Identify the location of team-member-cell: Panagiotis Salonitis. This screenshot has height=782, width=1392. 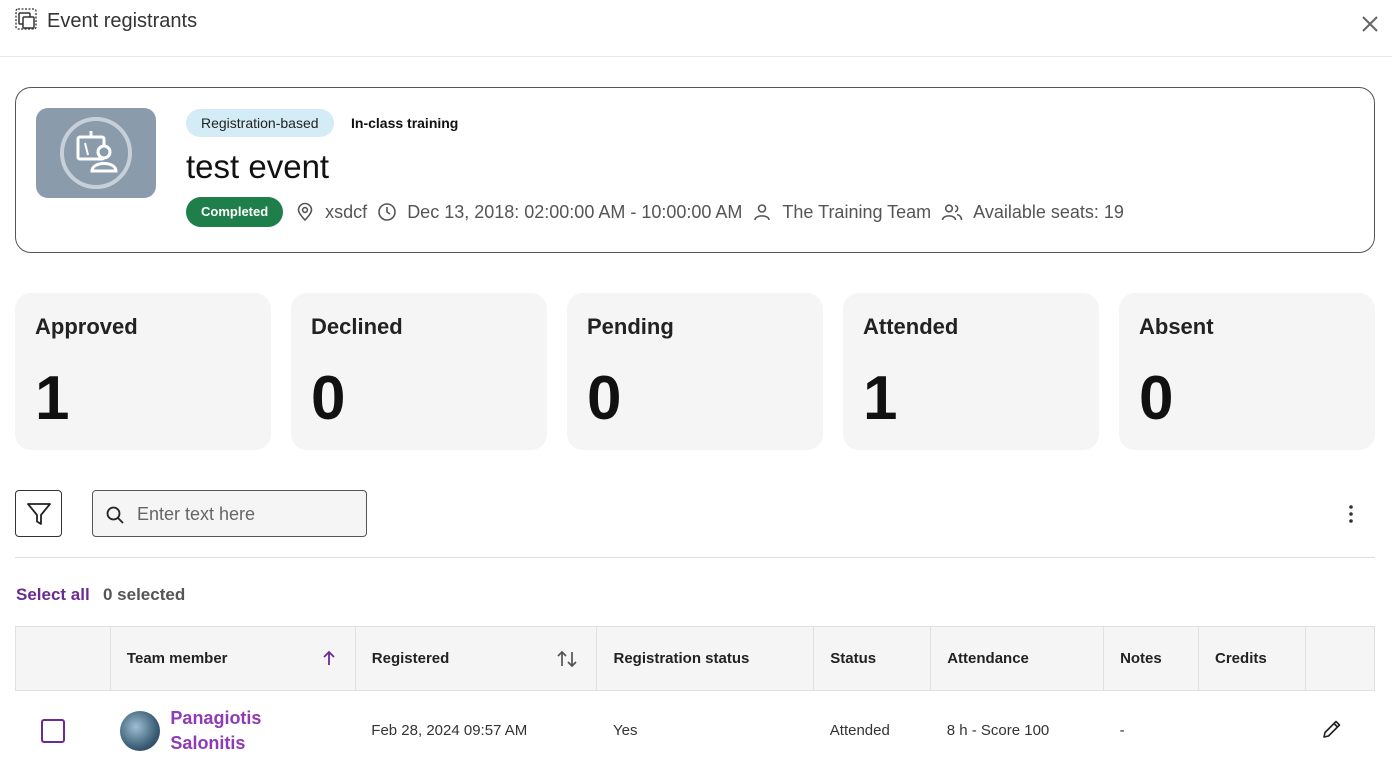
(232, 731).